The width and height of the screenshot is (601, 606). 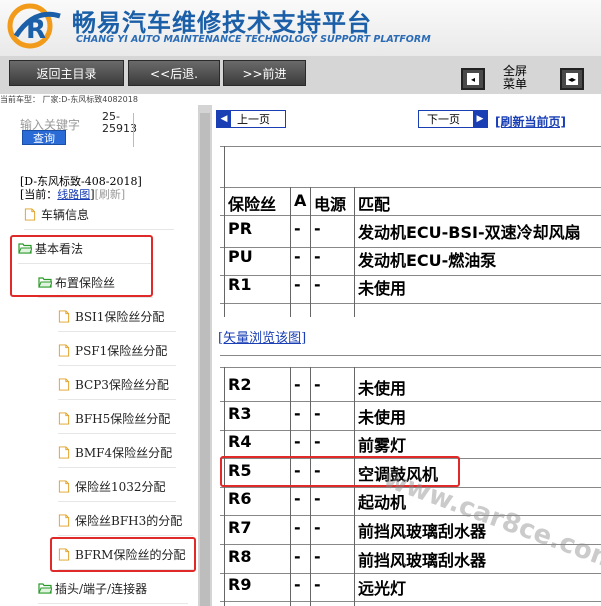 What do you see at coordinates (99, 215) in the screenshot?
I see `tree-item: 车辆信息` at bounding box center [99, 215].